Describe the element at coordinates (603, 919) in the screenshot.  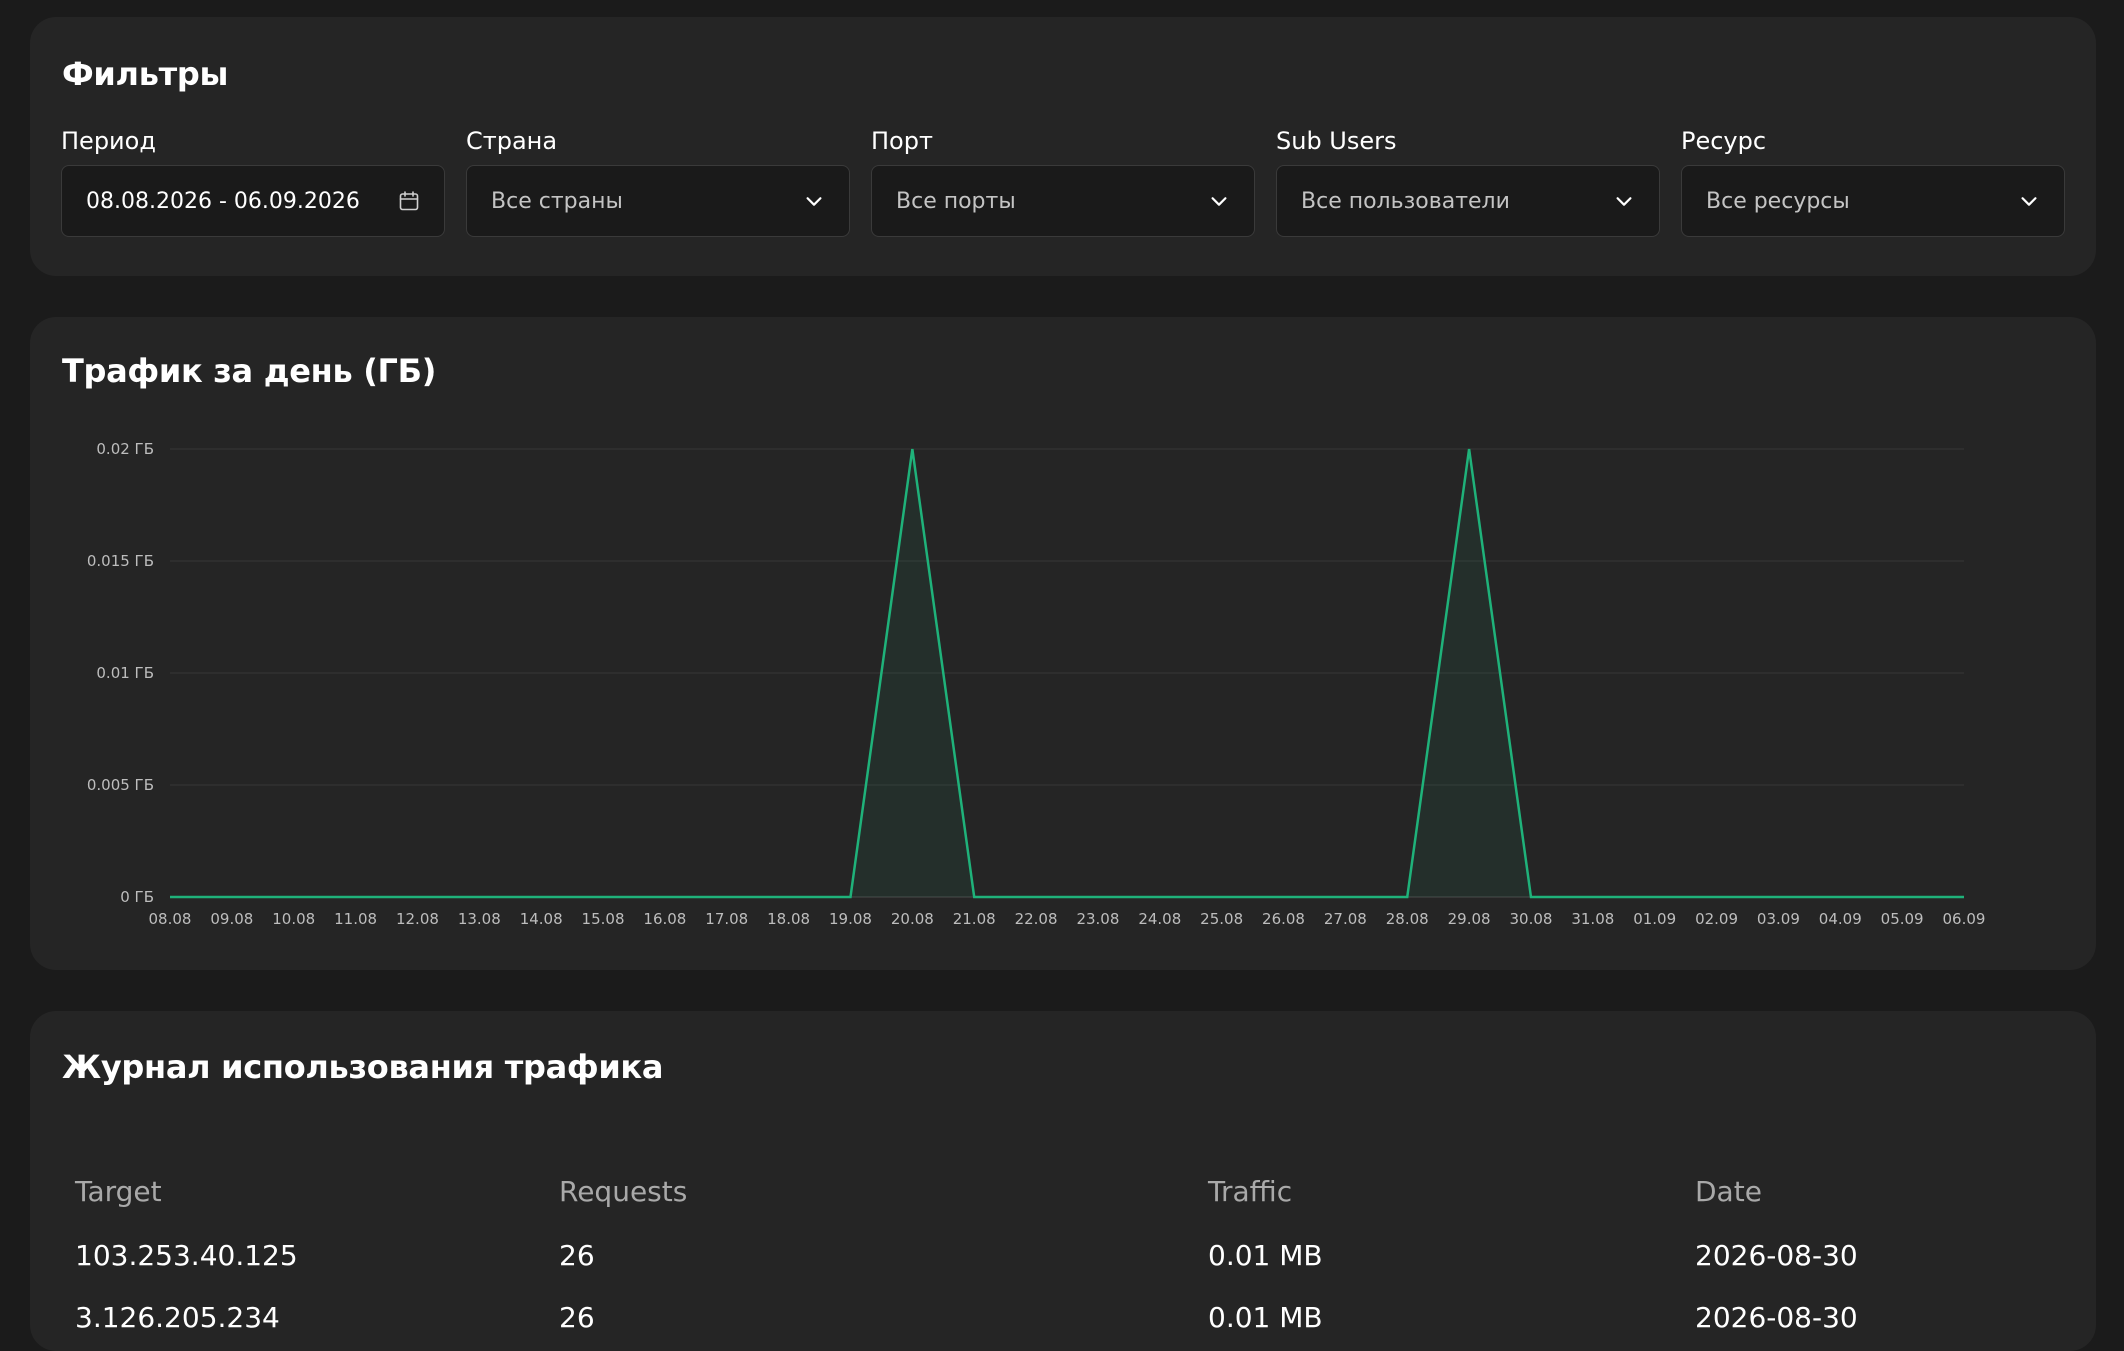
I see `x-tick-label: 15.08` at that location.